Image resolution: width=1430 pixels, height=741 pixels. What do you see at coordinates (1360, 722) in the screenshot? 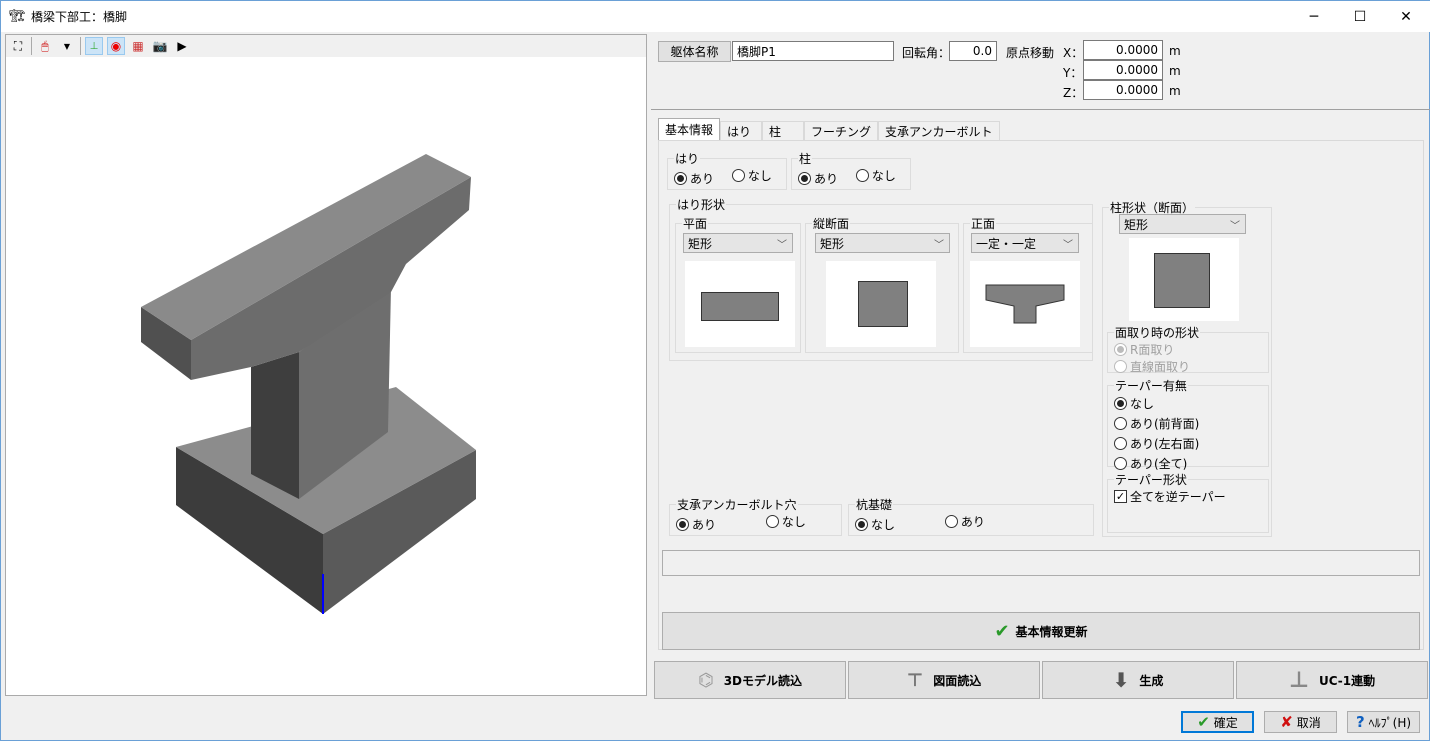
I see `question-icon: ?` at bounding box center [1360, 722].